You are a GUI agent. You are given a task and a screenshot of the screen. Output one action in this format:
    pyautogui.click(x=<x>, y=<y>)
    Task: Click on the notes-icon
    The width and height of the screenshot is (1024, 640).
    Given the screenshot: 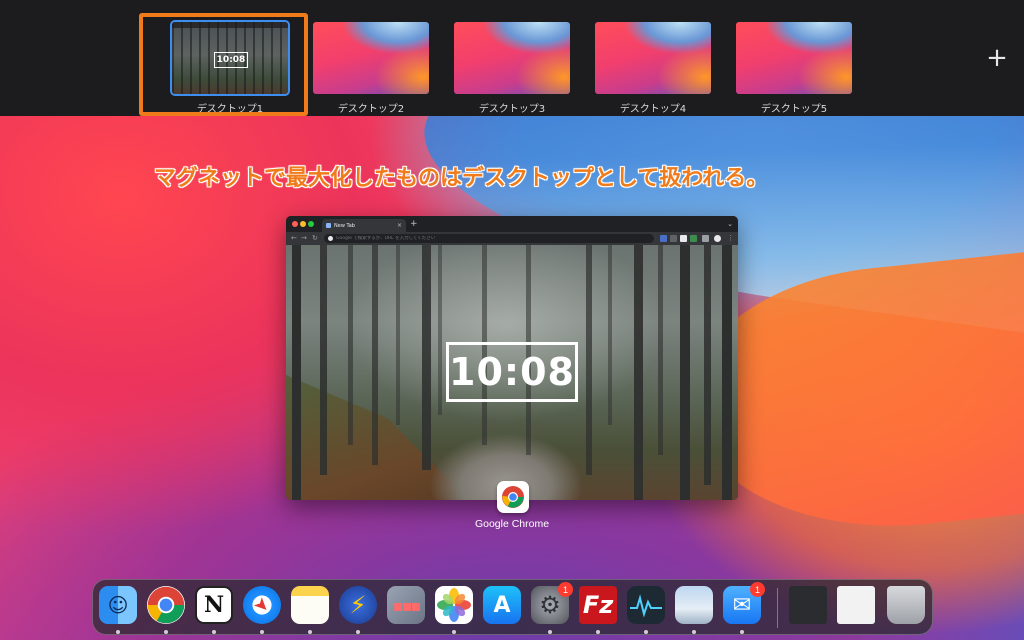 What is the action you would take?
    pyautogui.click(x=310, y=605)
    